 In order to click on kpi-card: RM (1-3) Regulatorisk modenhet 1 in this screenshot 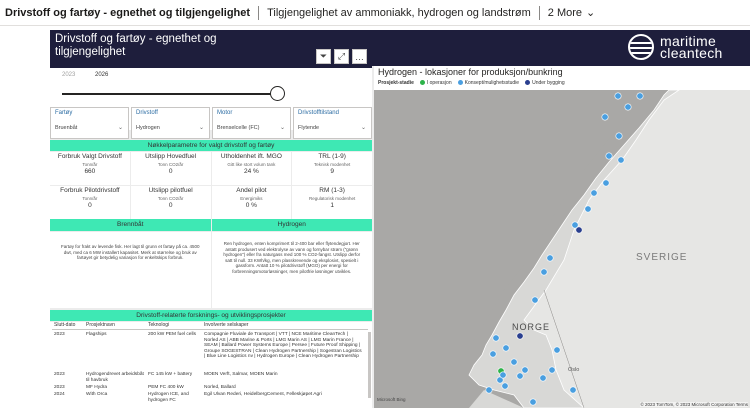, I will do `click(332, 202)`.